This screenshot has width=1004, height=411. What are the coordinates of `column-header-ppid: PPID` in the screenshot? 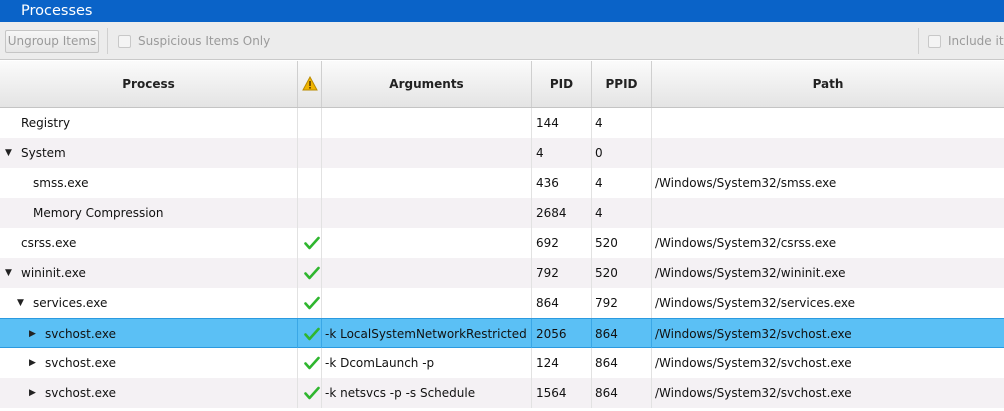 It's located at (622, 84).